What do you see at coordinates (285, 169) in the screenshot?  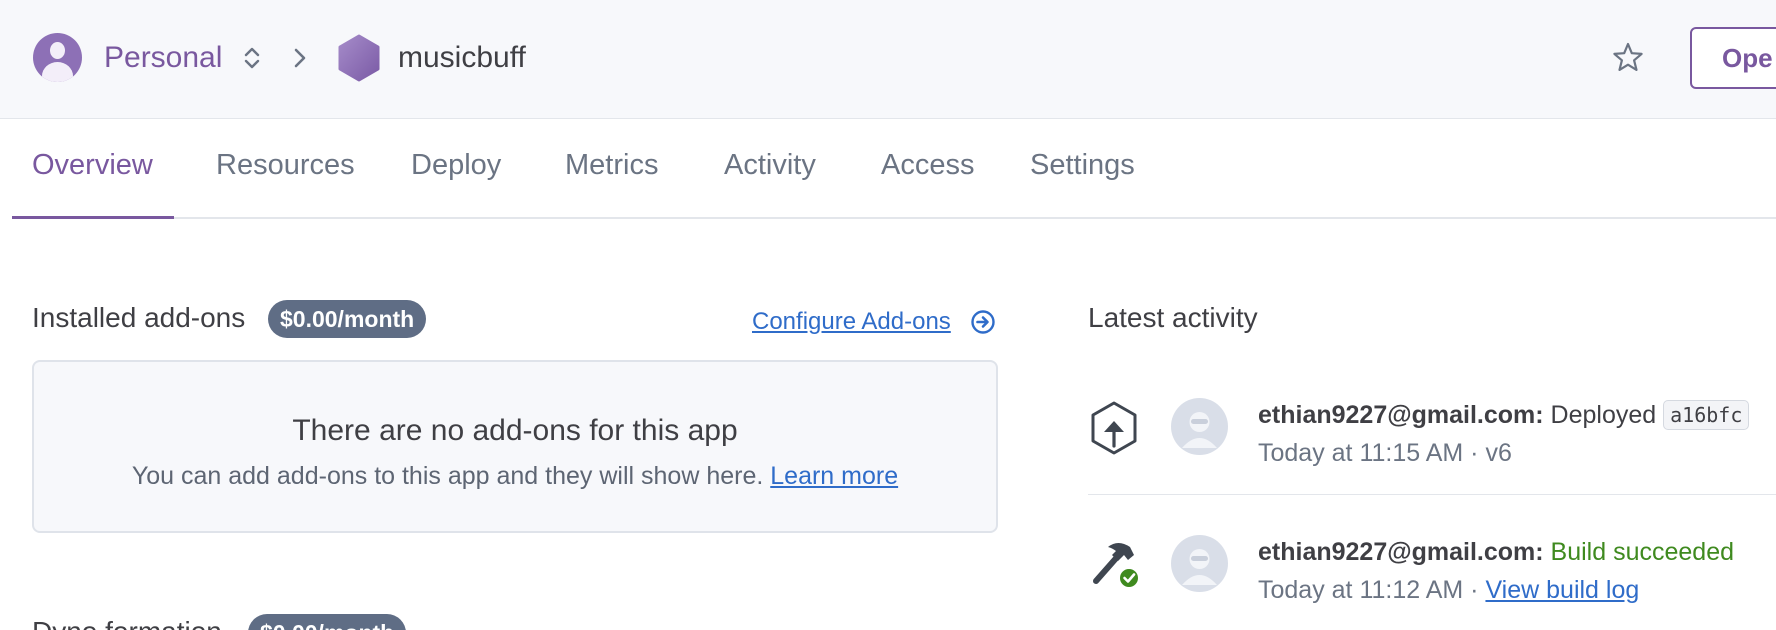 I see `tab-resources: Resources` at bounding box center [285, 169].